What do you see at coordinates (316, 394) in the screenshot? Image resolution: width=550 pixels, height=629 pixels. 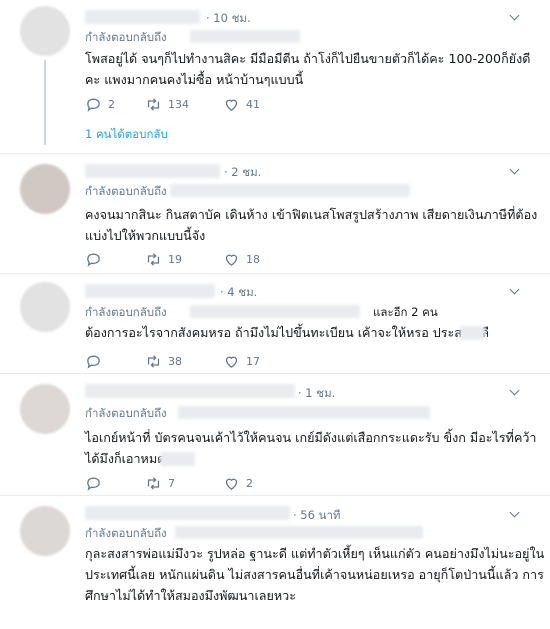 I see `timestamp: · 1 ชม.` at bounding box center [316, 394].